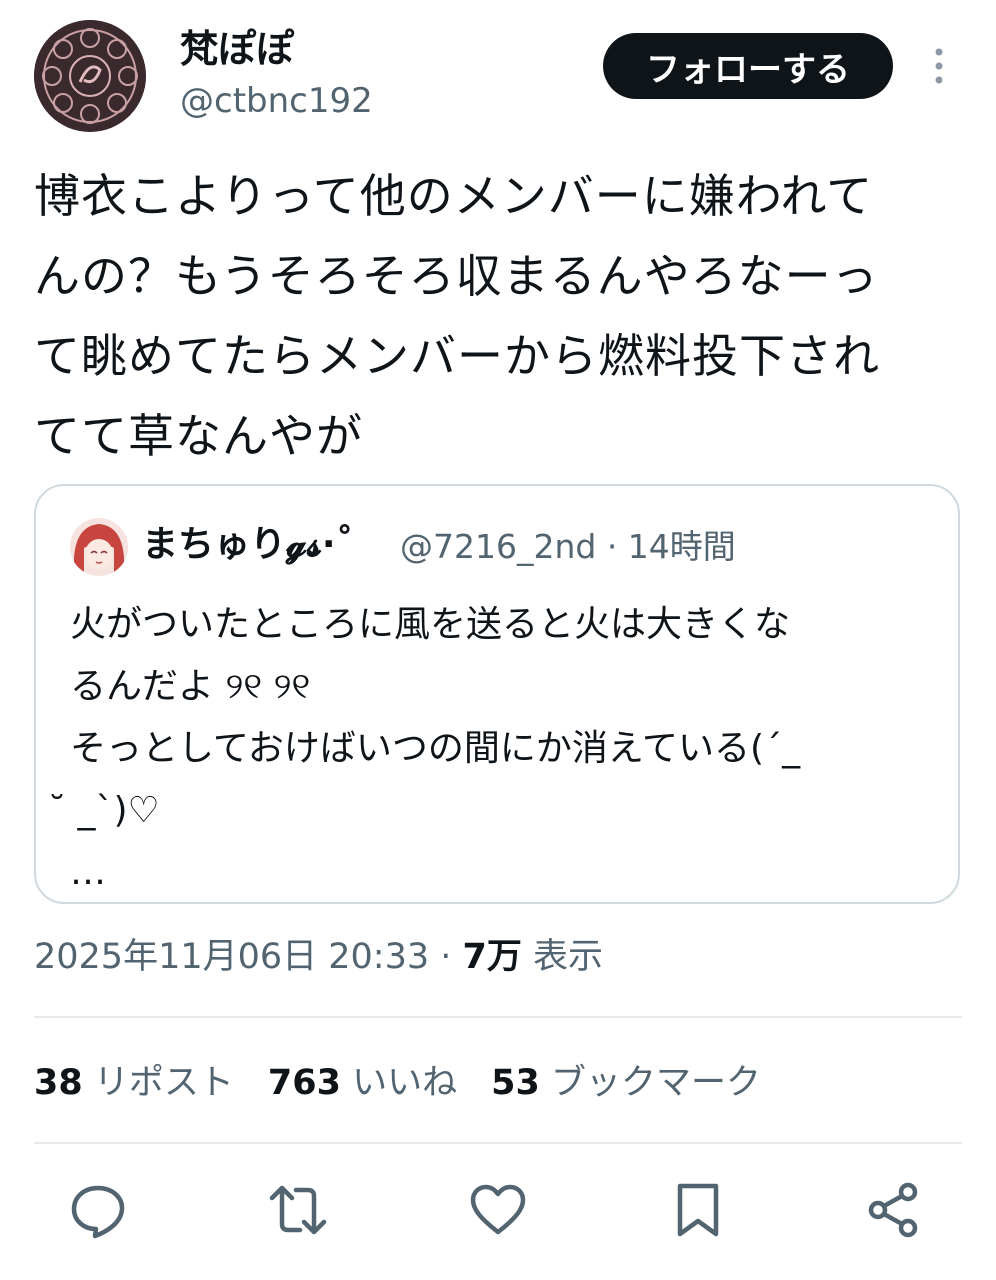 The height and width of the screenshot is (1280, 996). What do you see at coordinates (276, 101) in the screenshot?
I see `author-handle: @ctbnc192` at bounding box center [276, 101].